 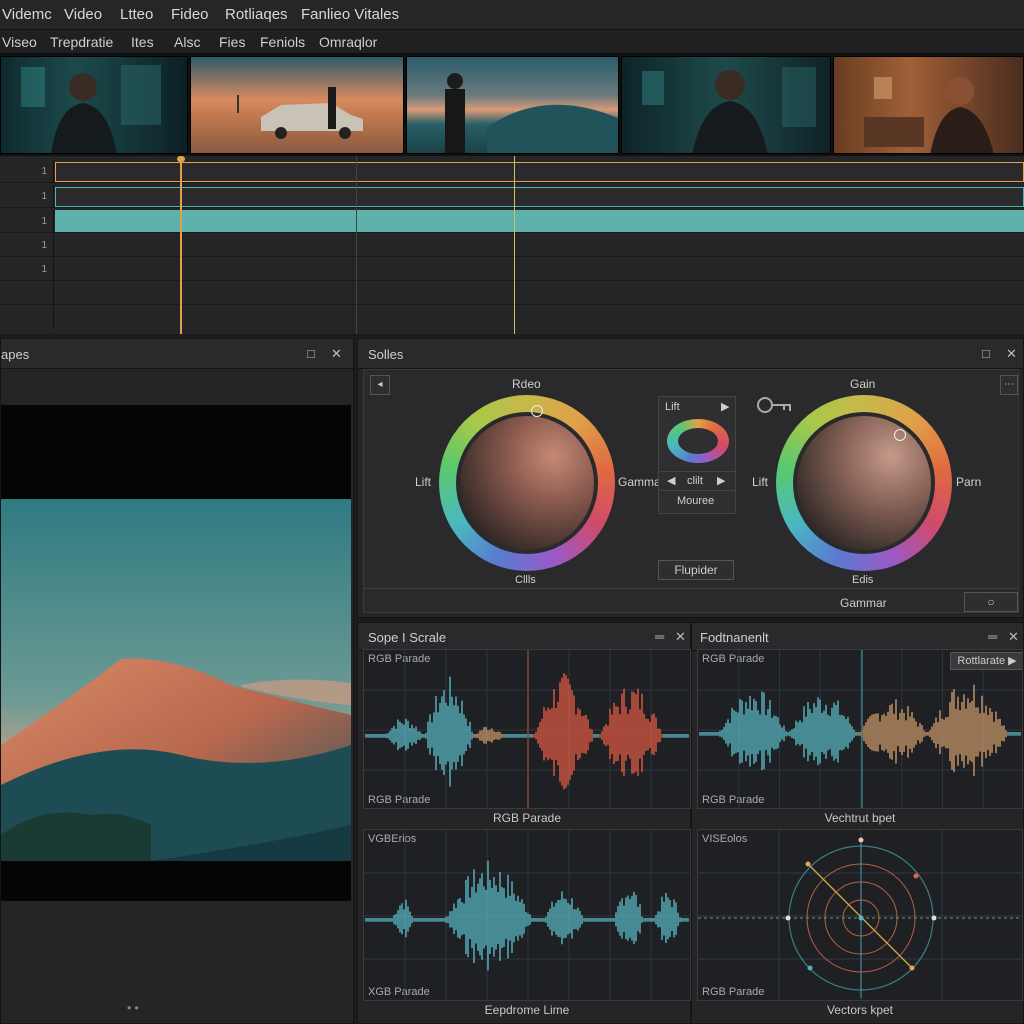 I want to click on options-button: ⋯, so click(x=1009, y=385).